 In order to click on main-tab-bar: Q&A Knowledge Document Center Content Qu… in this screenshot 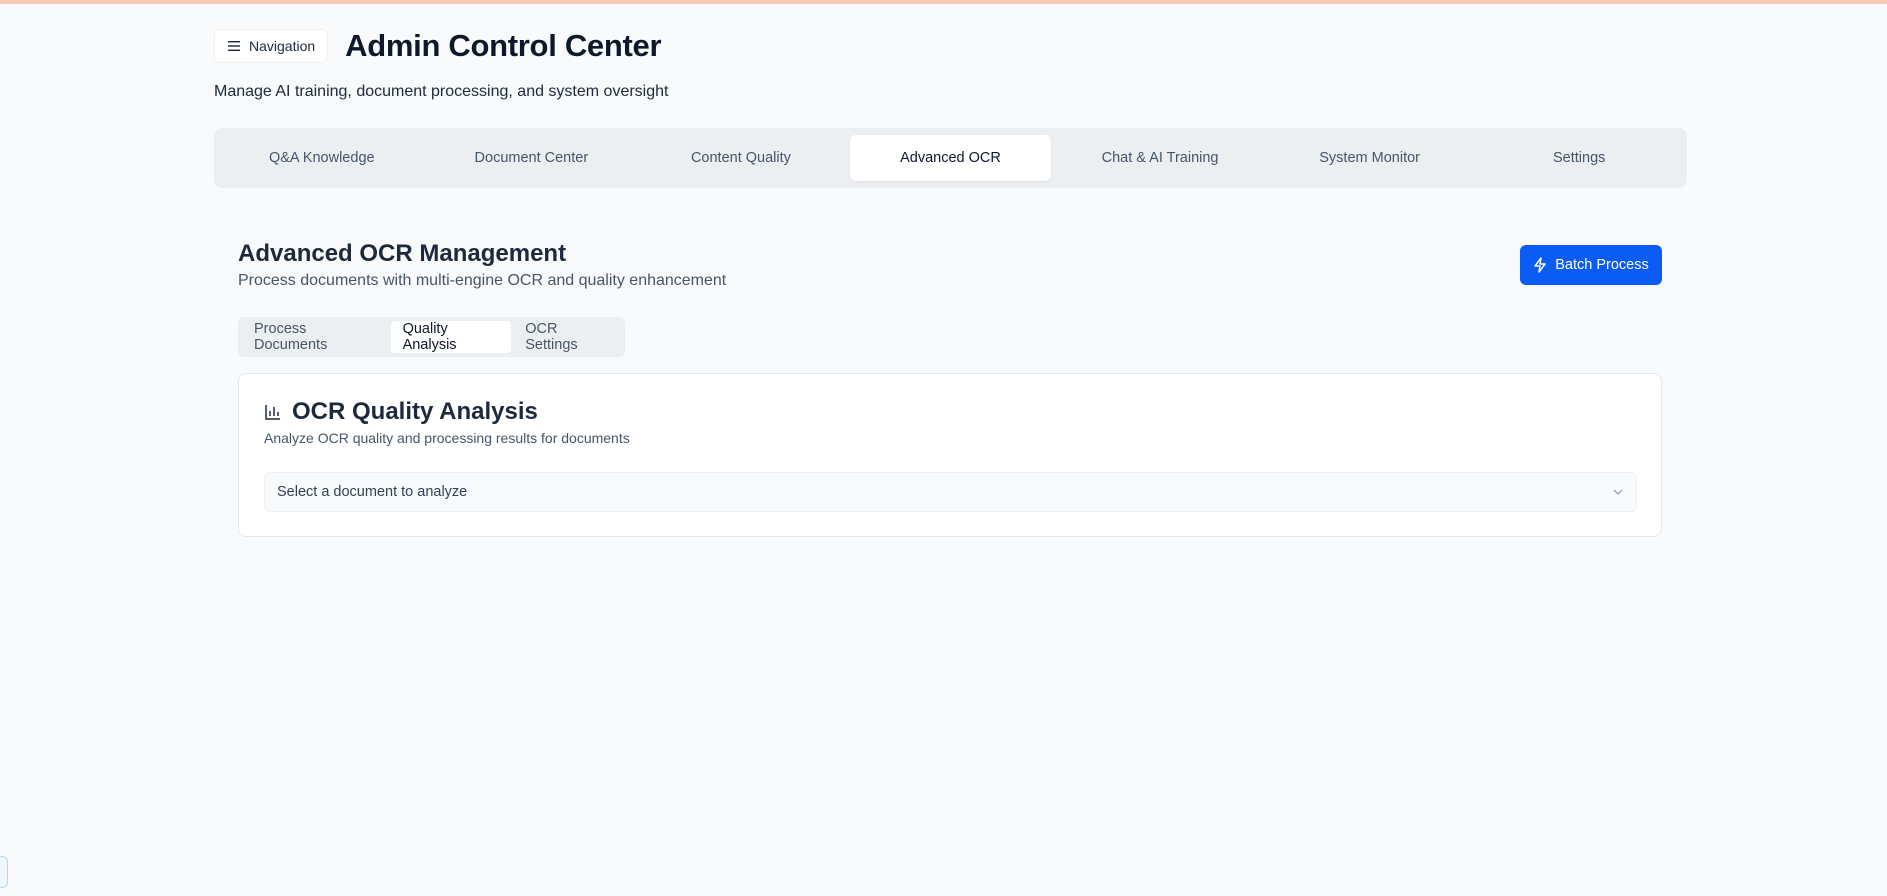, I will do `click(950, 158)`.